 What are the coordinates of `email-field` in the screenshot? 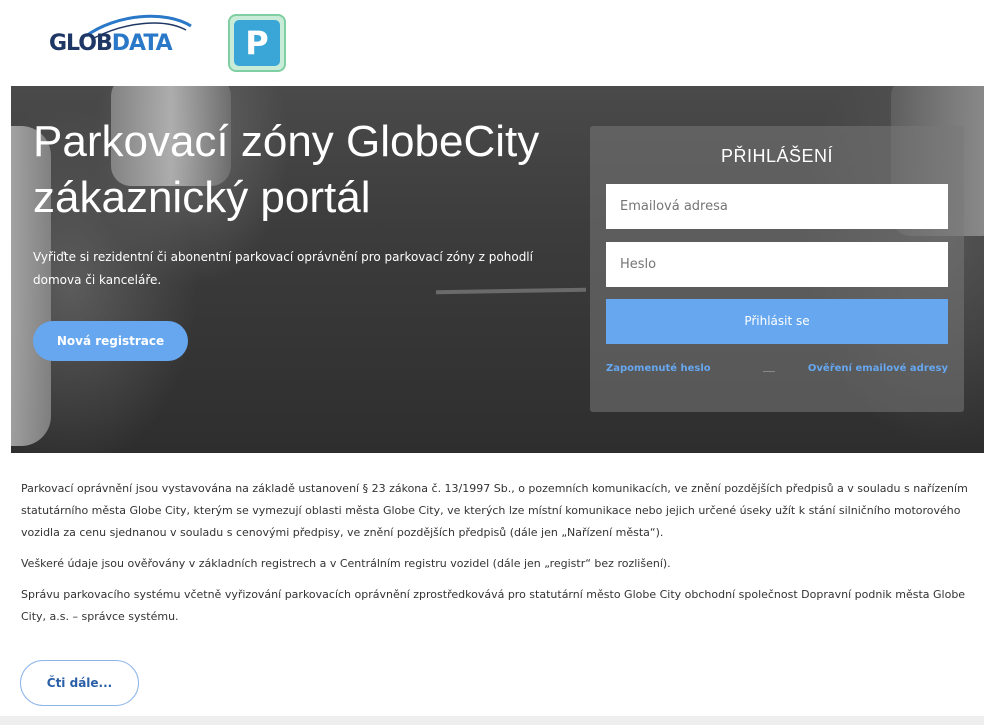 It's located at (777, 206).